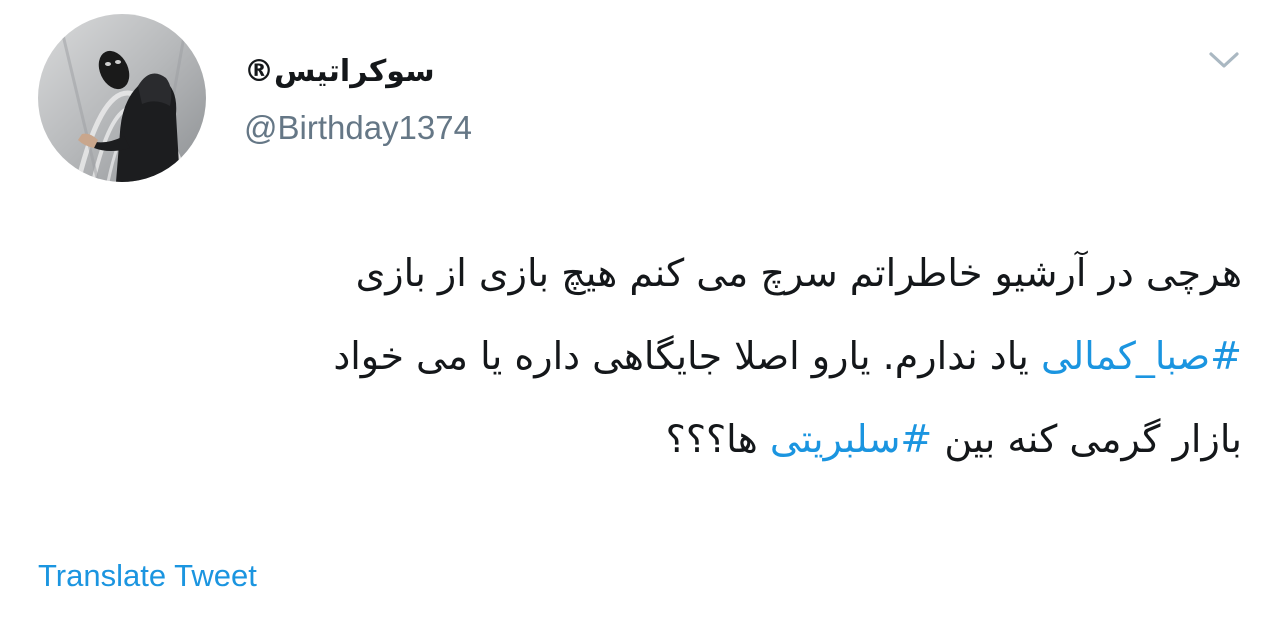 The image size is (1280, 627). Describe the element at coordinates (147, 576) in the screenshot. I see `translate-tweet-link: Translate Tweet` at that location.